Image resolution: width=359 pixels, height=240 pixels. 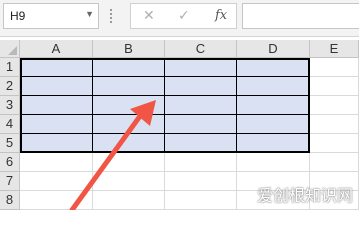 What do you see at coordinates (56, 162) in the screenshot?
I see `cell-a6` at bounding box center [56, 162].